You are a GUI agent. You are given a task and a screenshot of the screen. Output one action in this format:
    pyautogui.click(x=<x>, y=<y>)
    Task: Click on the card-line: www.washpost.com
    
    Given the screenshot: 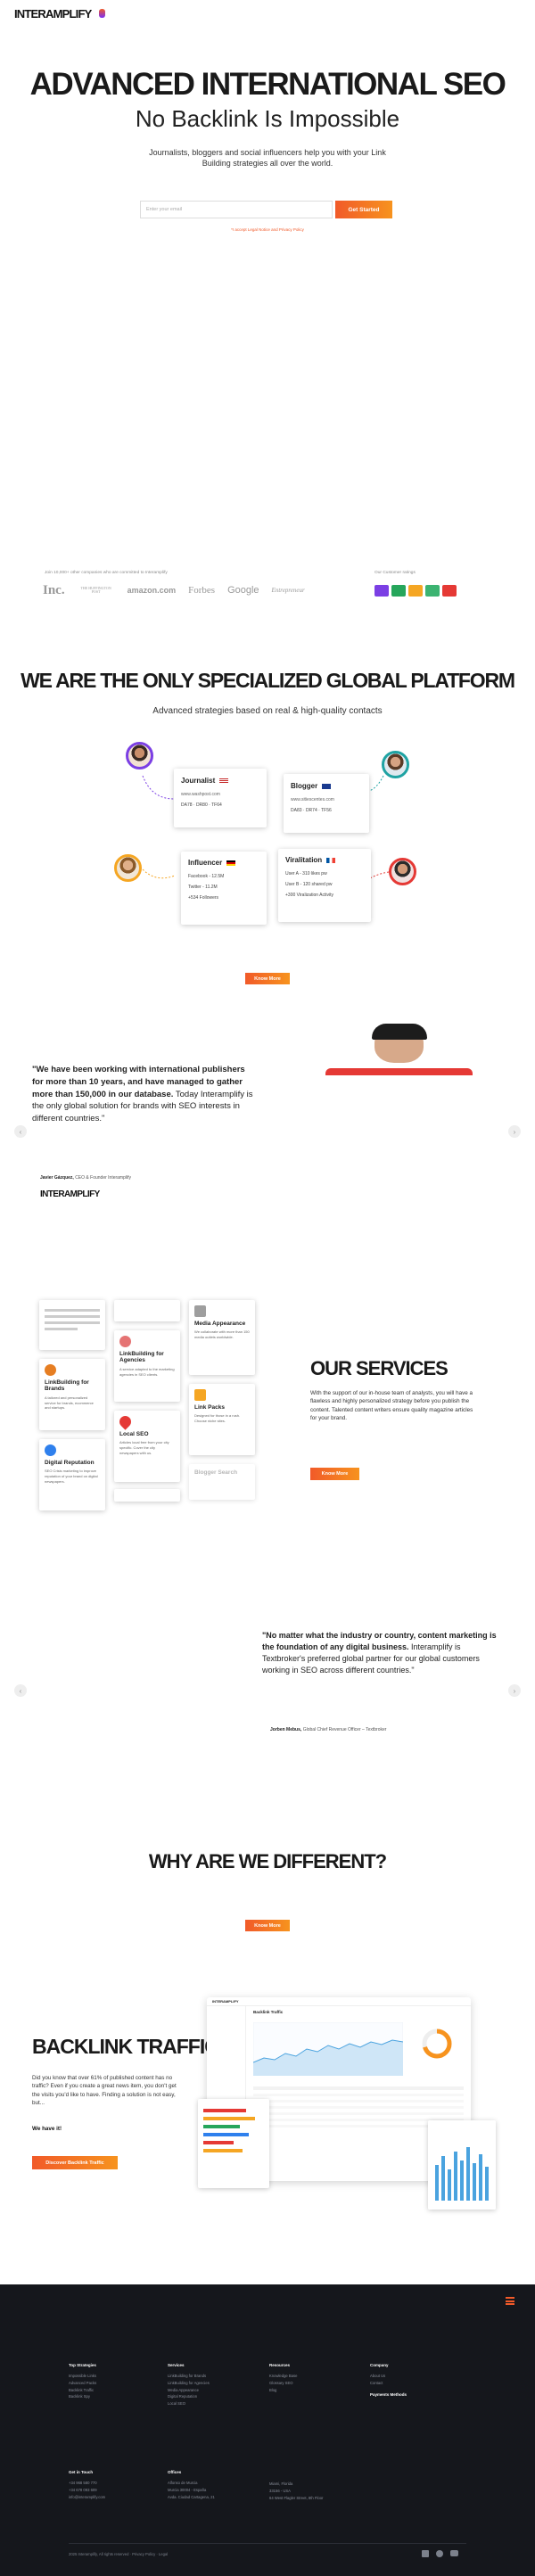 What is the action you would take?
    pyautogui.click(x=200, y=794)
    